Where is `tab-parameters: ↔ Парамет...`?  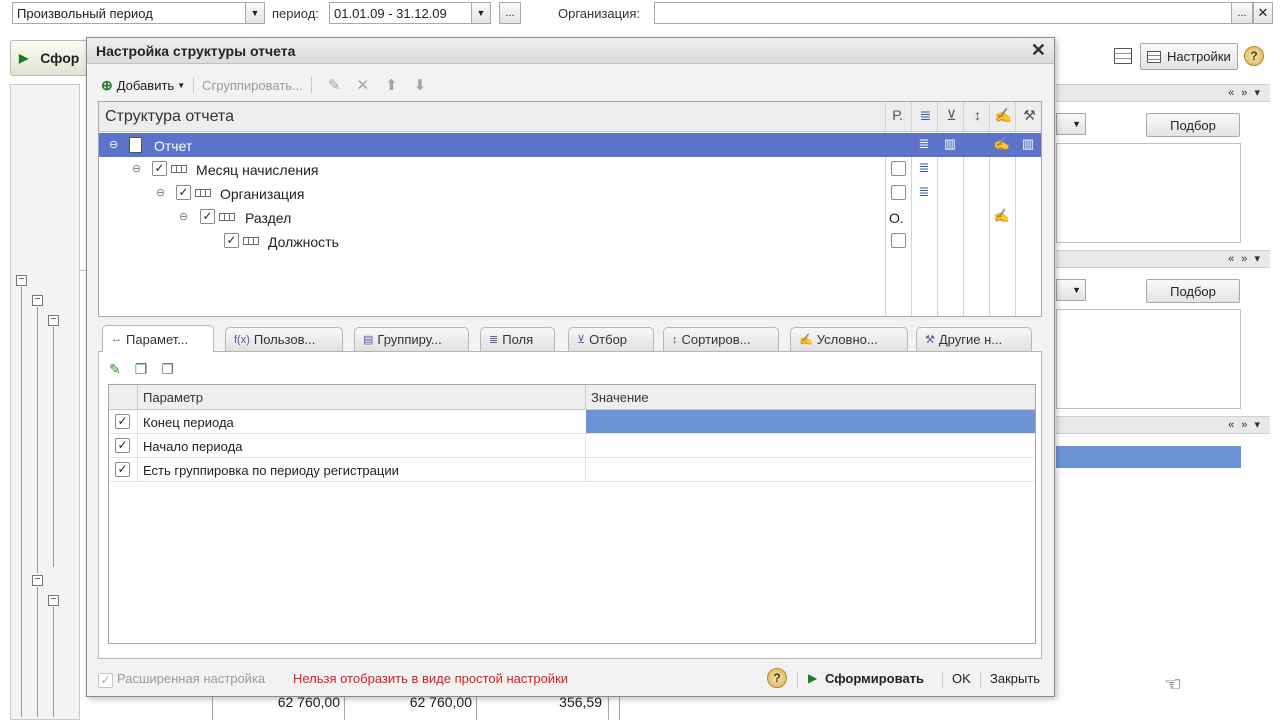 tab-parameters: ↔ Парамет... is located at coordinates (158, 338).